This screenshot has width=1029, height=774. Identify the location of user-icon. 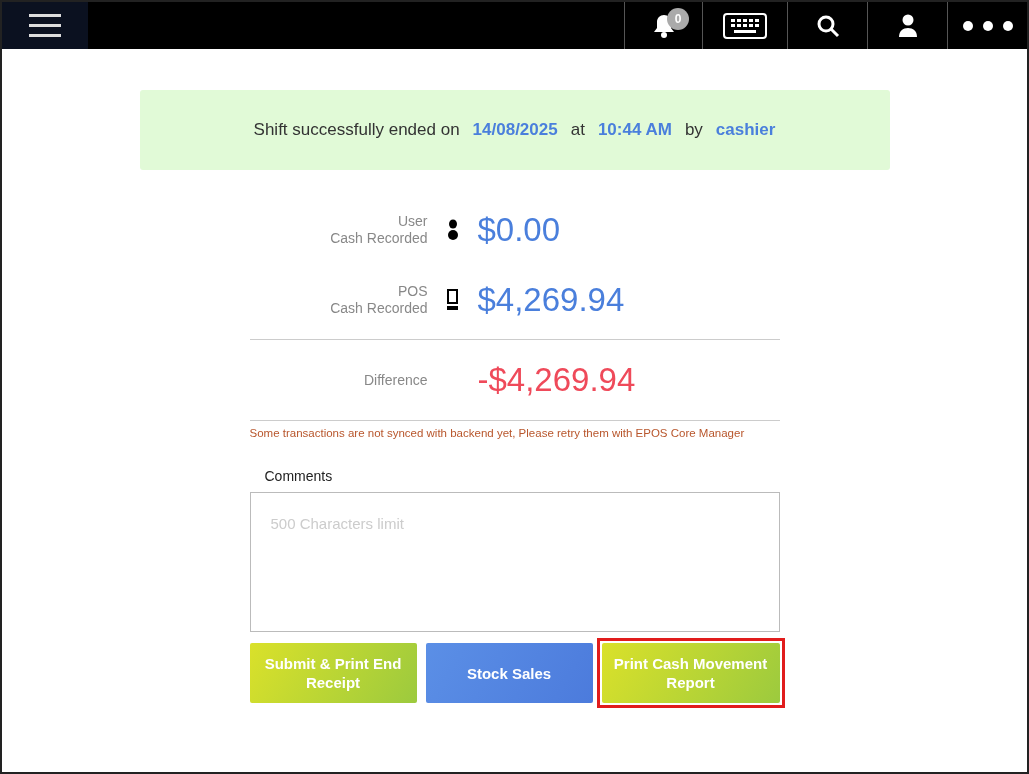
(907, 25).